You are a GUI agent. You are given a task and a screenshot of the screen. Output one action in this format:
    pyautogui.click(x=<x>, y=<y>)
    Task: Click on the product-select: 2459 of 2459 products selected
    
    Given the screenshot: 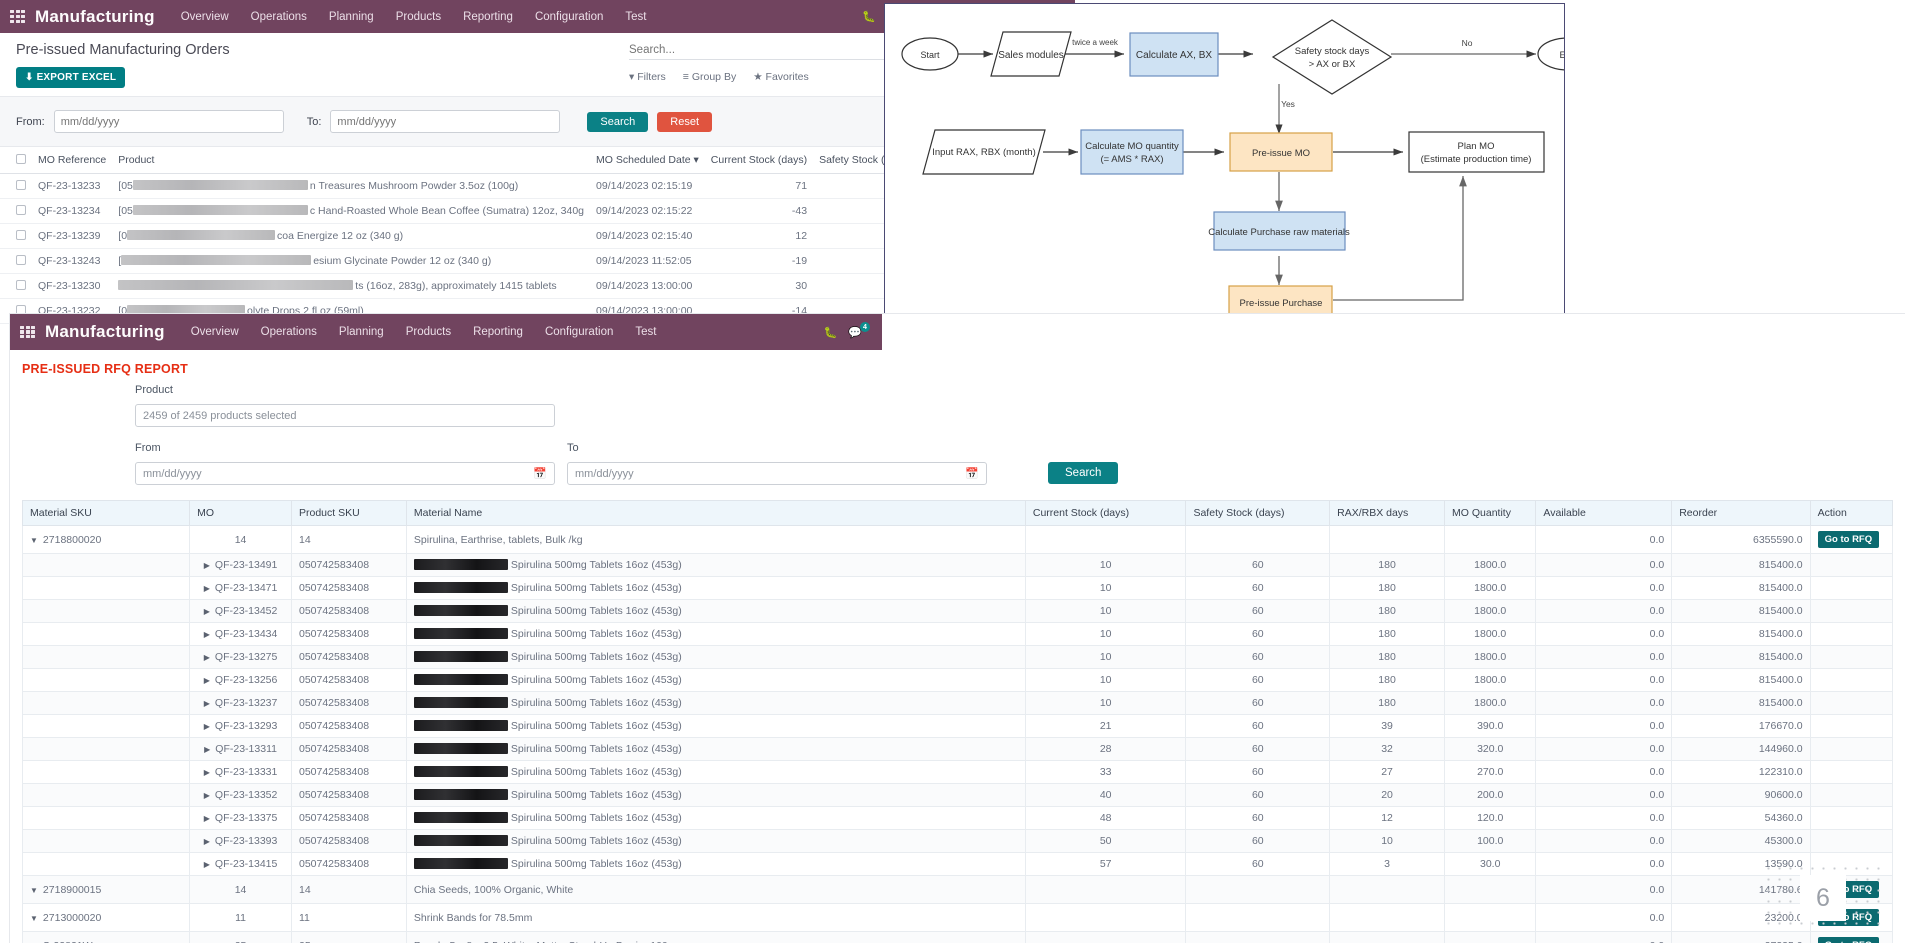 What is the action you would take?
    pyautogui.click(x=345, y=415)
    